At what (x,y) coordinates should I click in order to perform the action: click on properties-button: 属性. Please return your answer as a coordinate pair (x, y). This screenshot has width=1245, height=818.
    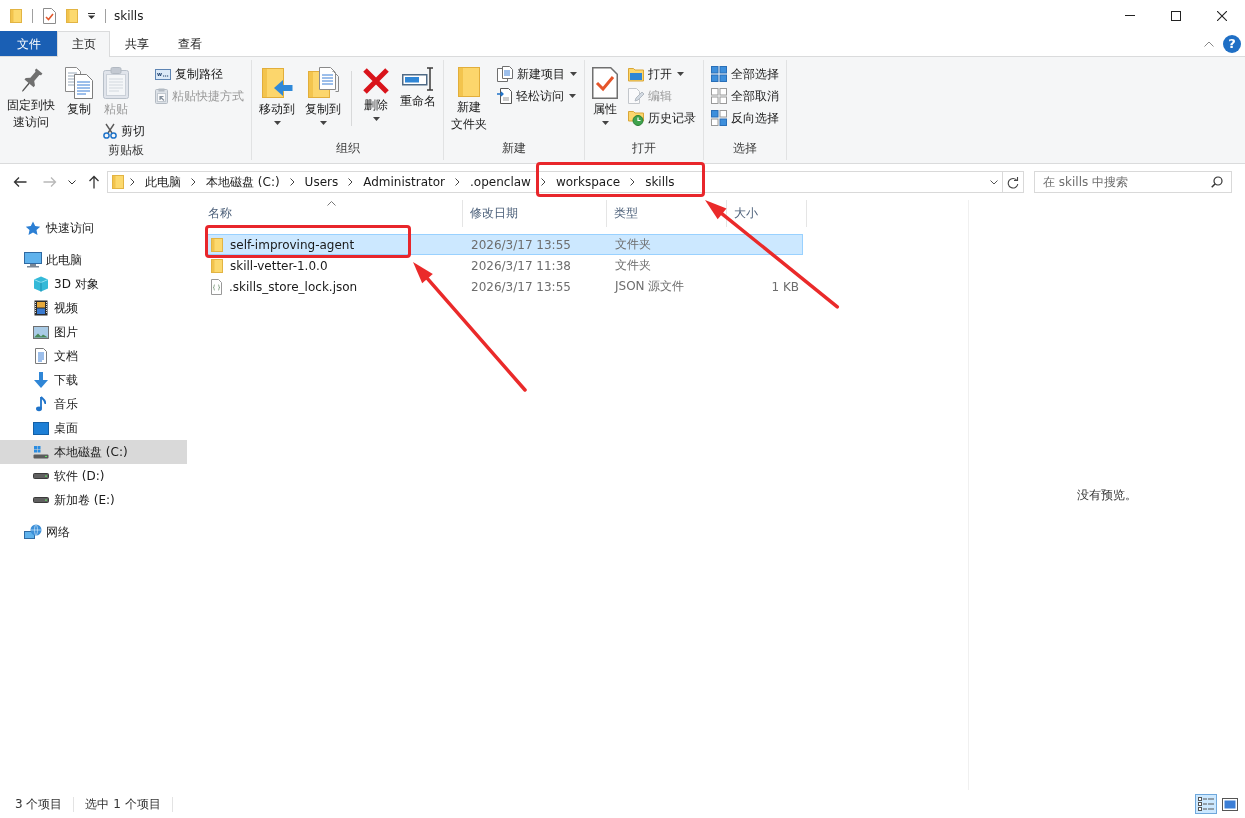
    Looking at the image, I should click on (605, 95).